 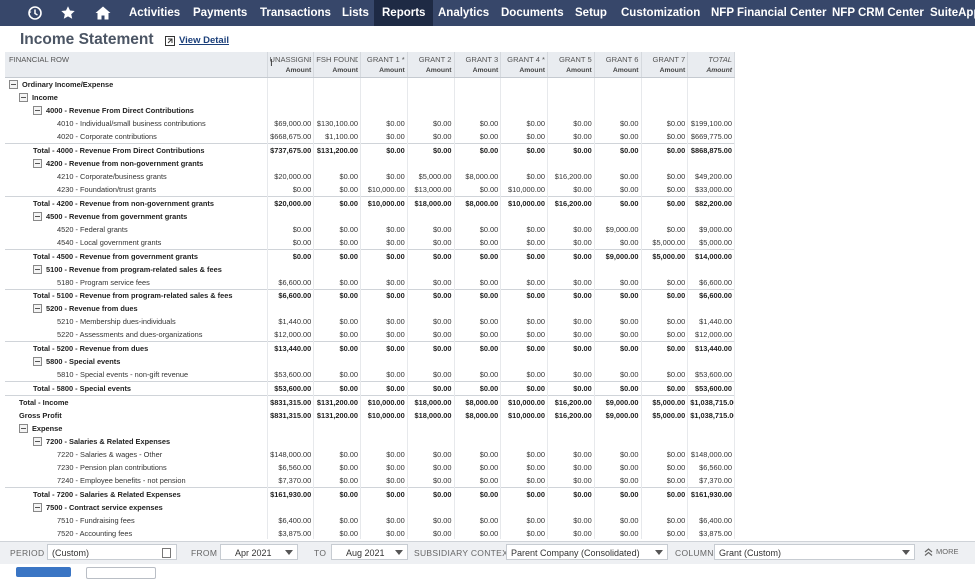 What do you see at coordinates (711, 468) in the screenshot?
I see `amount-cell: $6,560.00` at bounding box center [711, 468].